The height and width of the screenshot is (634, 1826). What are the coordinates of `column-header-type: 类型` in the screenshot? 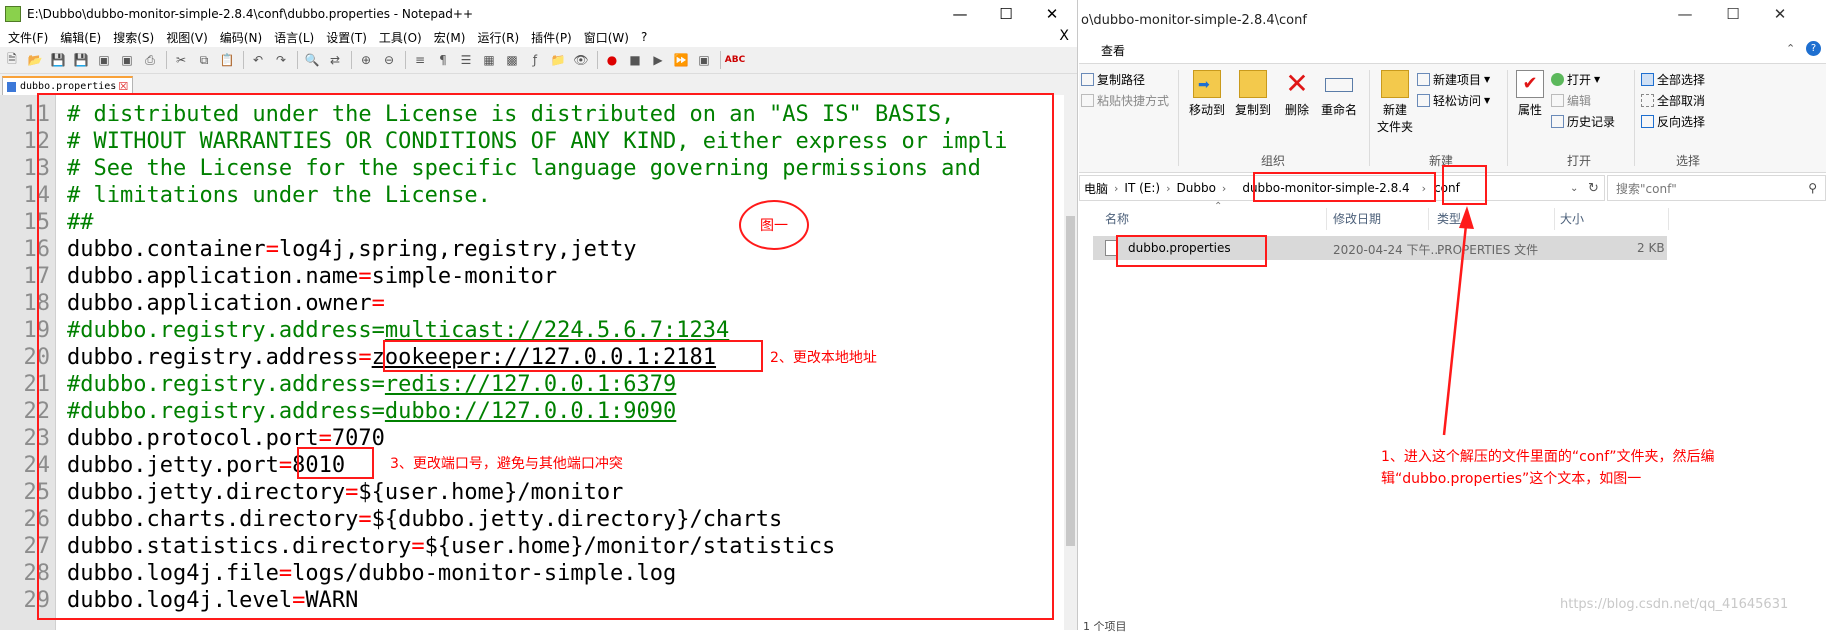 It's located at (1449, 218).